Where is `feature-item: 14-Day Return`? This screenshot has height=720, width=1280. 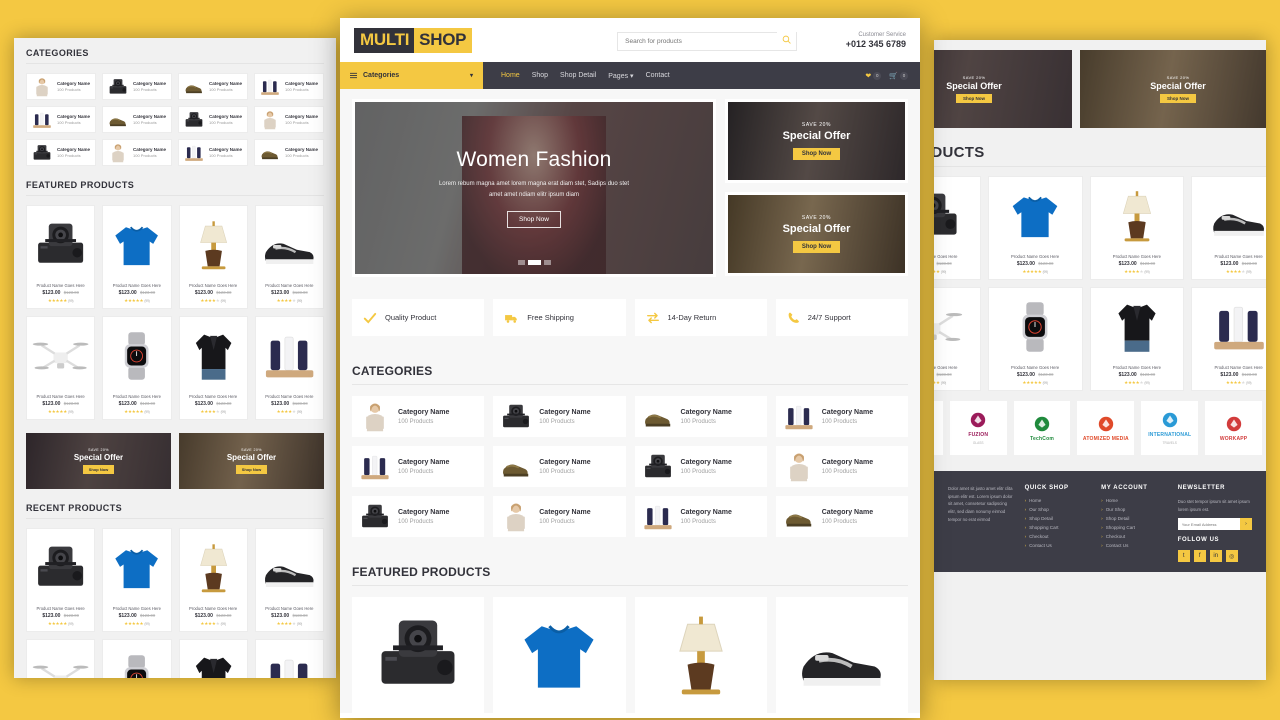 feature-item: 14-Day Return is located at coordinates (700, 317).